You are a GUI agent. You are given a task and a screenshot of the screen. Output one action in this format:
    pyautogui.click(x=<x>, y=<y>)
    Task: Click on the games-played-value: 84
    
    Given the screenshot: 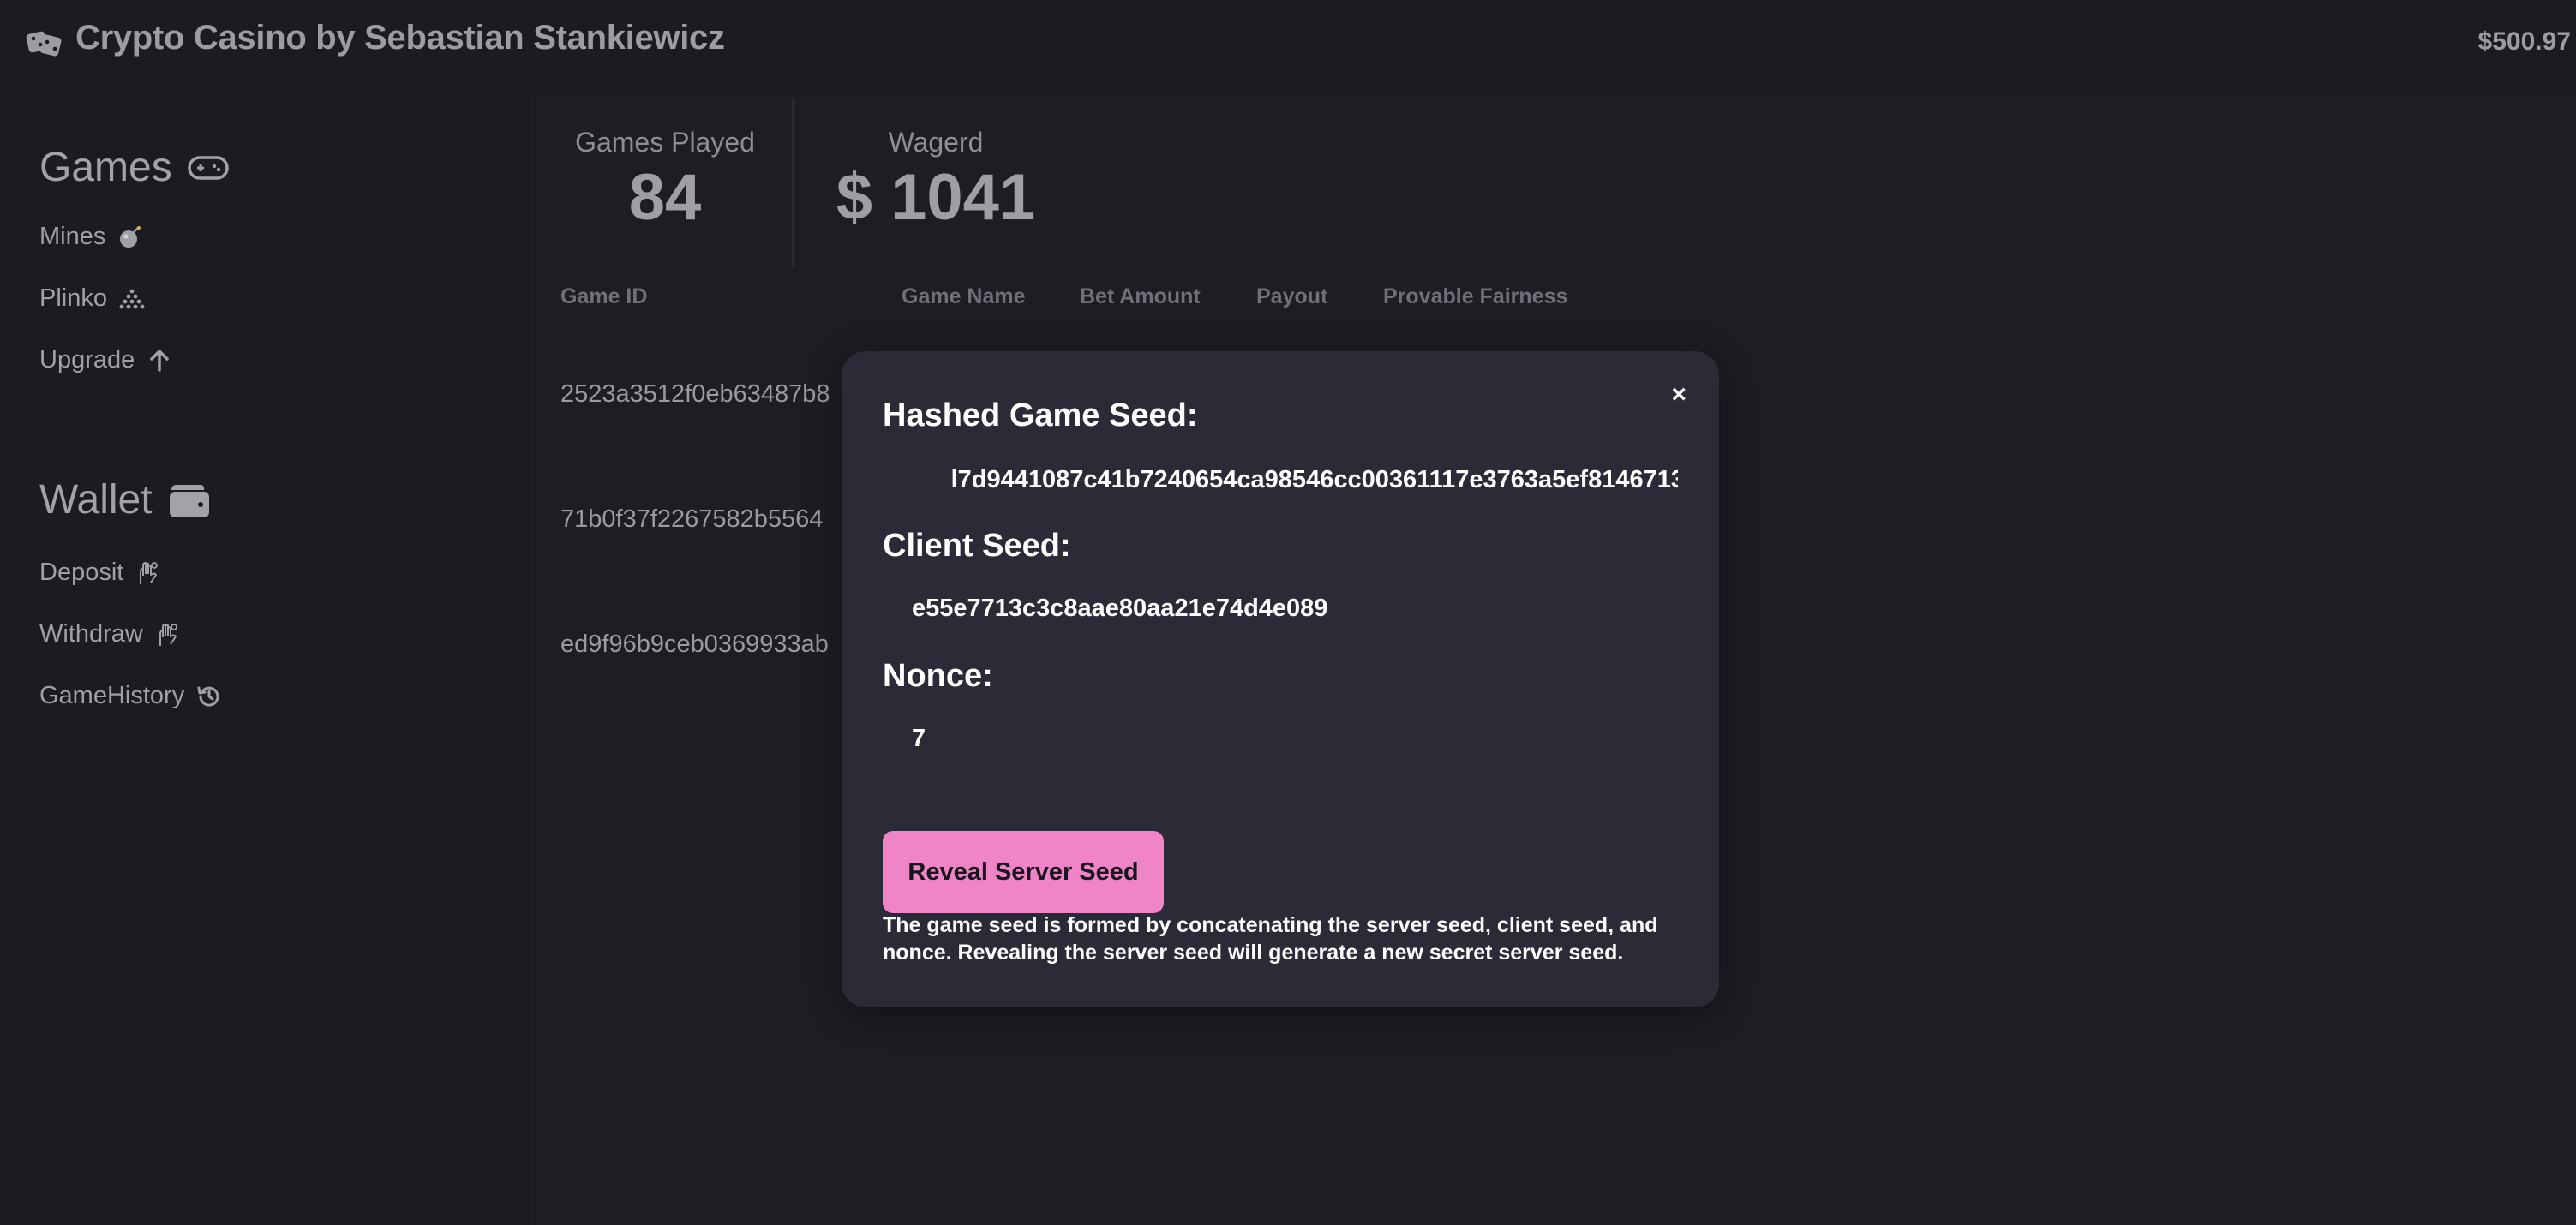 What is the action you would take?
    pyautogui.click(x=665, y=197)
    